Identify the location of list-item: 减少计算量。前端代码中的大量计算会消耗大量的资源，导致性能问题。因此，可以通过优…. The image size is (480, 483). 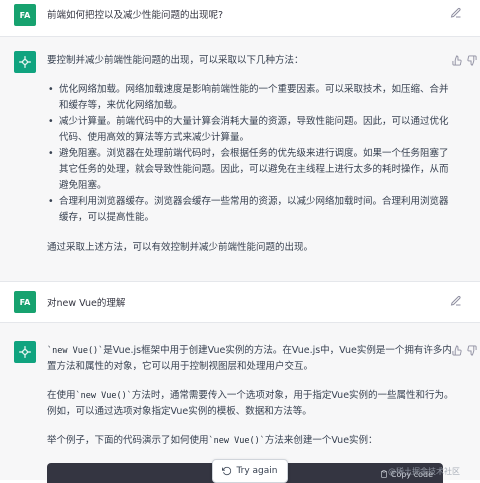
(252, 130).